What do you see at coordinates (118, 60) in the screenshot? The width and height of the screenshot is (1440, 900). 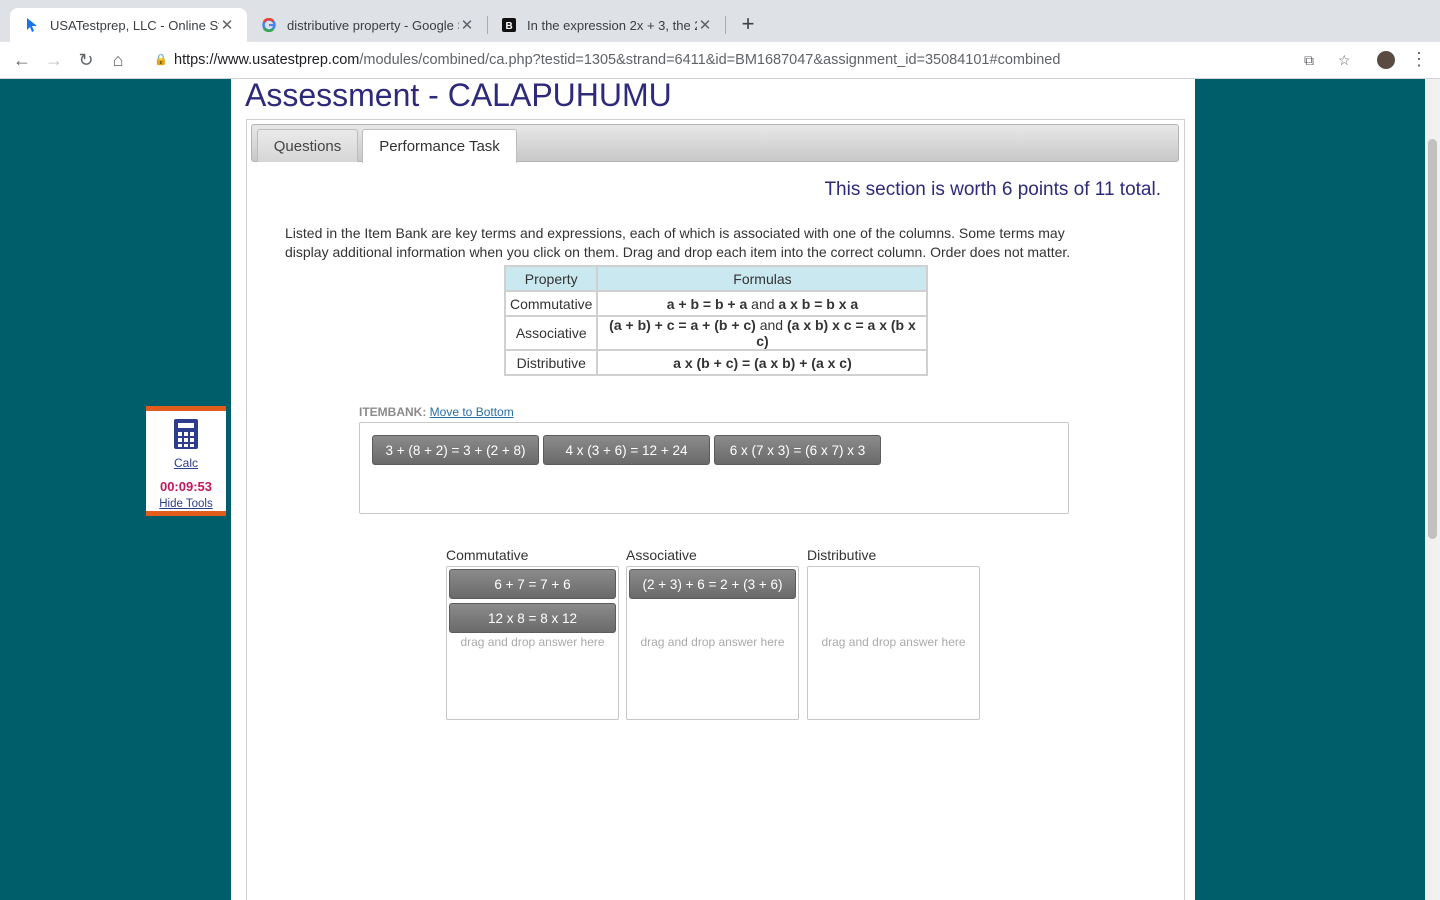 I see `home-icon: ⌂` at bounding box center [118, 60].